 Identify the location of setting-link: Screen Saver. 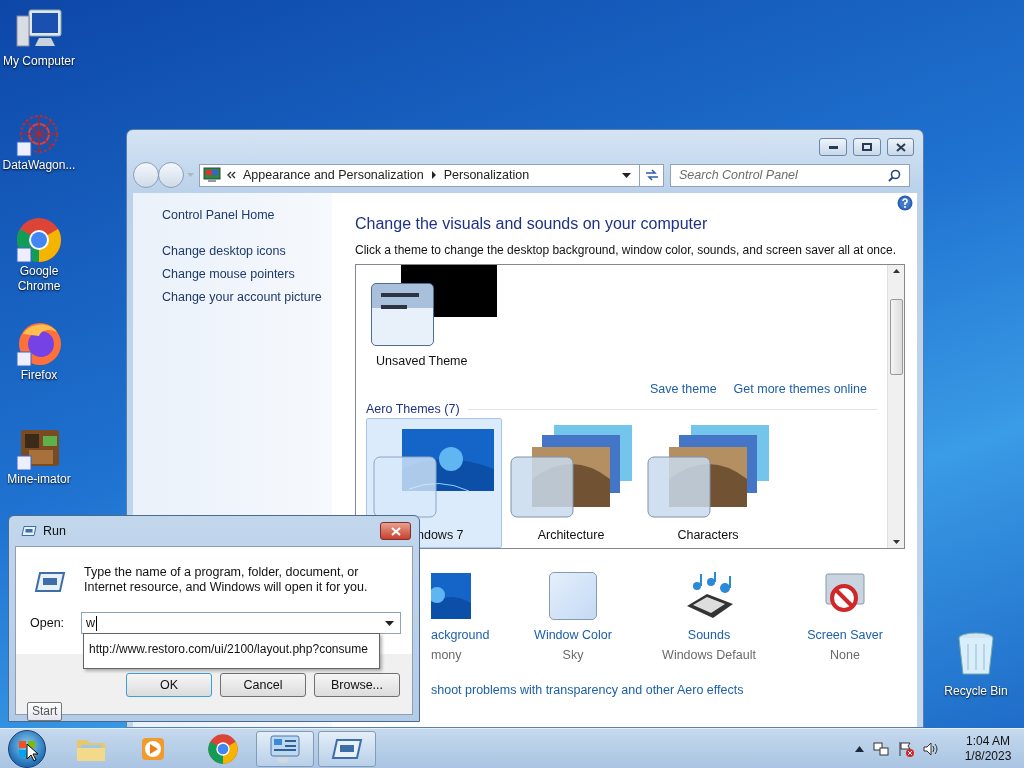
(845, 635).